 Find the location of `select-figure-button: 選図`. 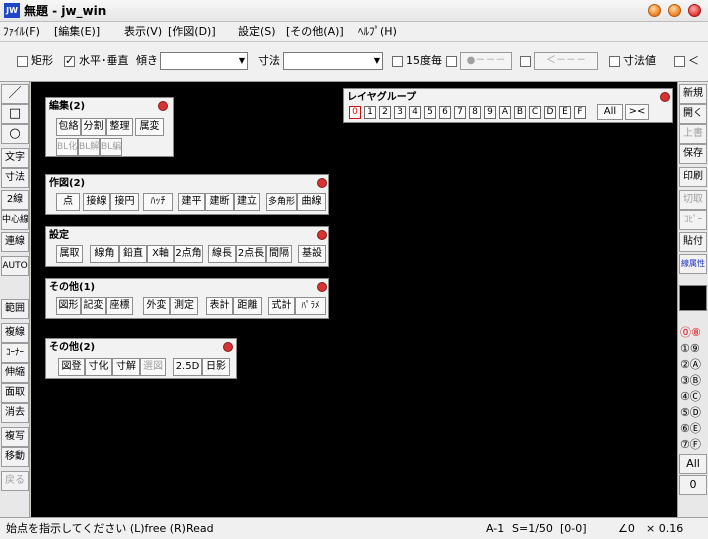

select-figure-button: 選図 is located at coordinates (153, 367).